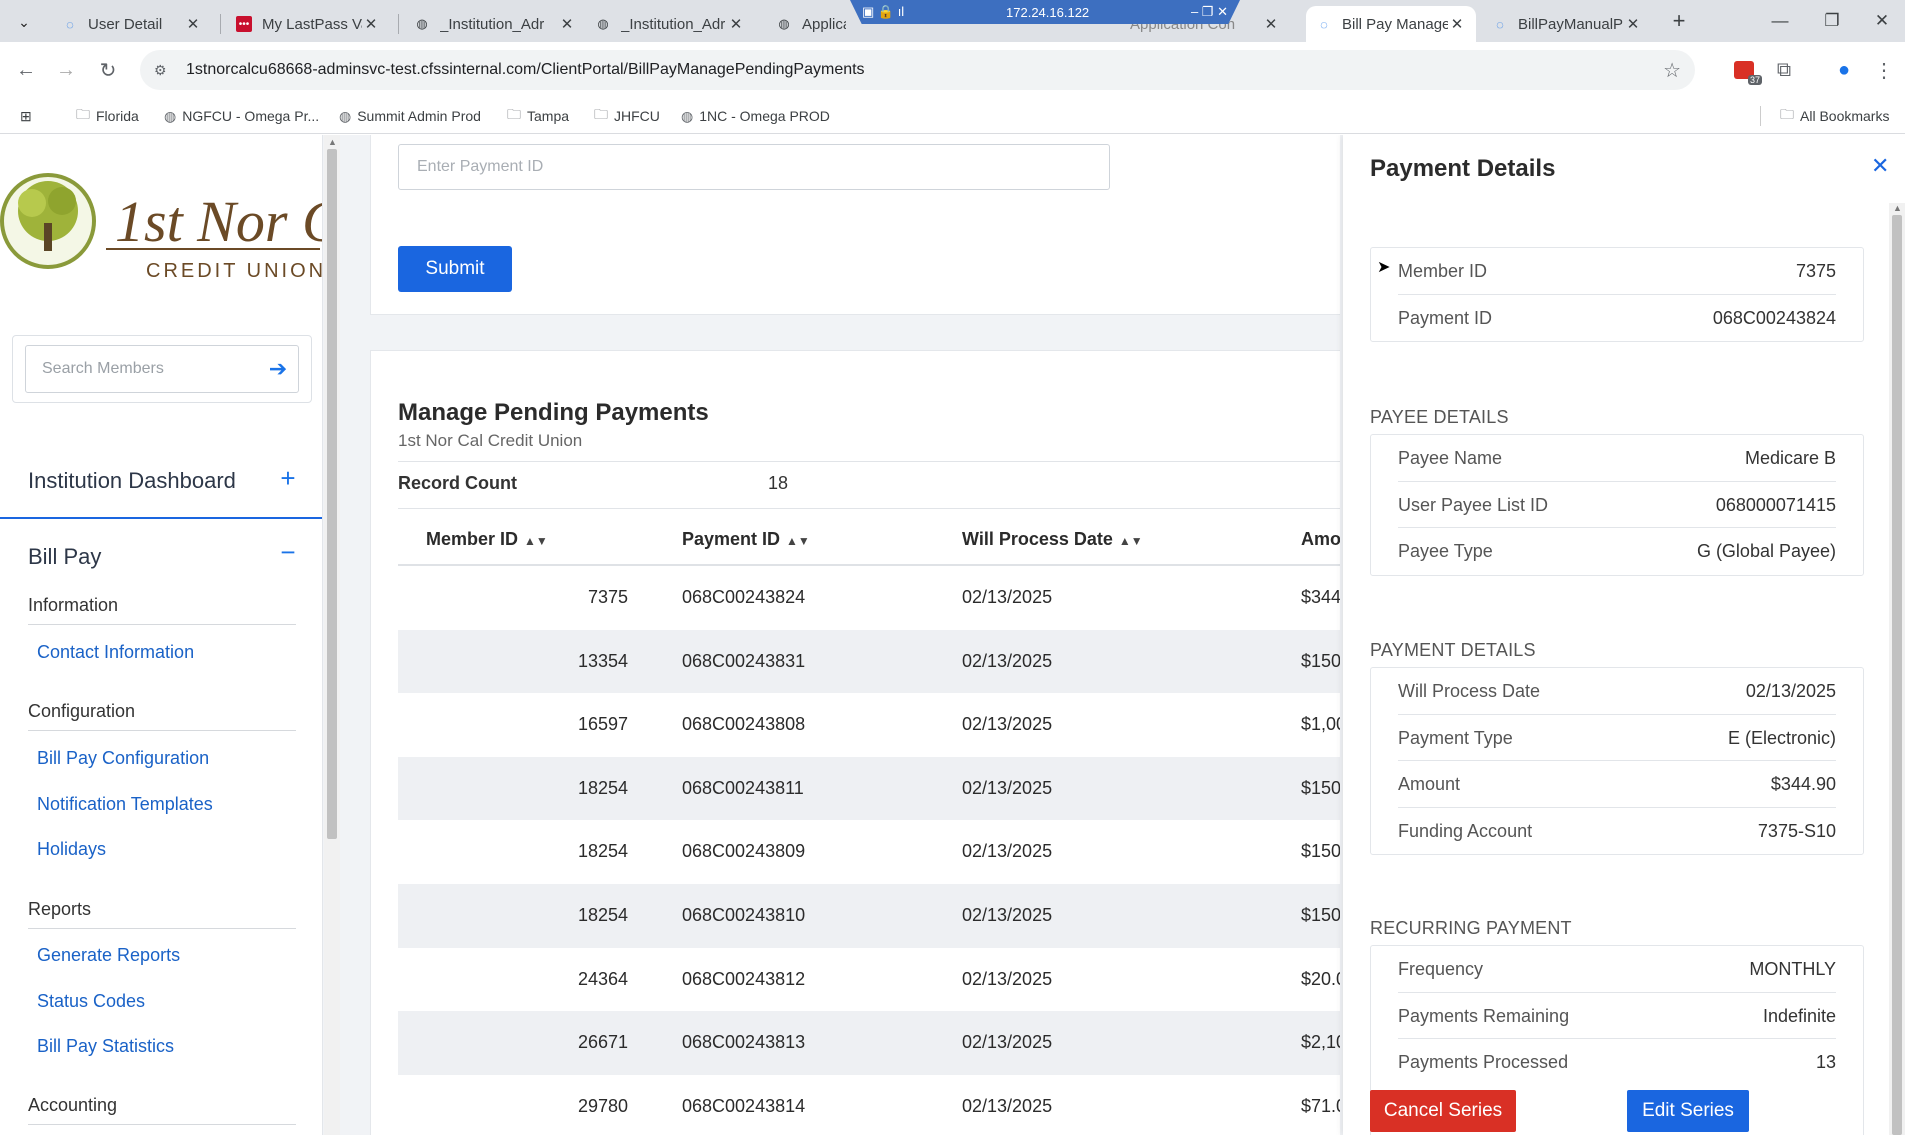 This screenshot has width=1905, height=1135. What do you see at coordinates (107, 116) in the screenshot?
I see `bookmark-florida: 🗀 Florida` at bounding box center [107, 116].